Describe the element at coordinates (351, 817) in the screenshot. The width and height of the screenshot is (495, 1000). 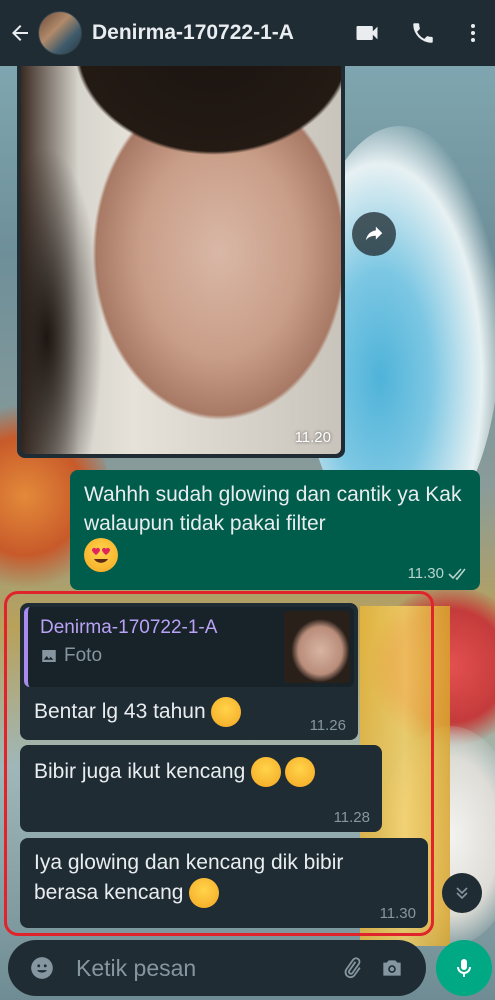
I see `message-time: 11.28` at that location.